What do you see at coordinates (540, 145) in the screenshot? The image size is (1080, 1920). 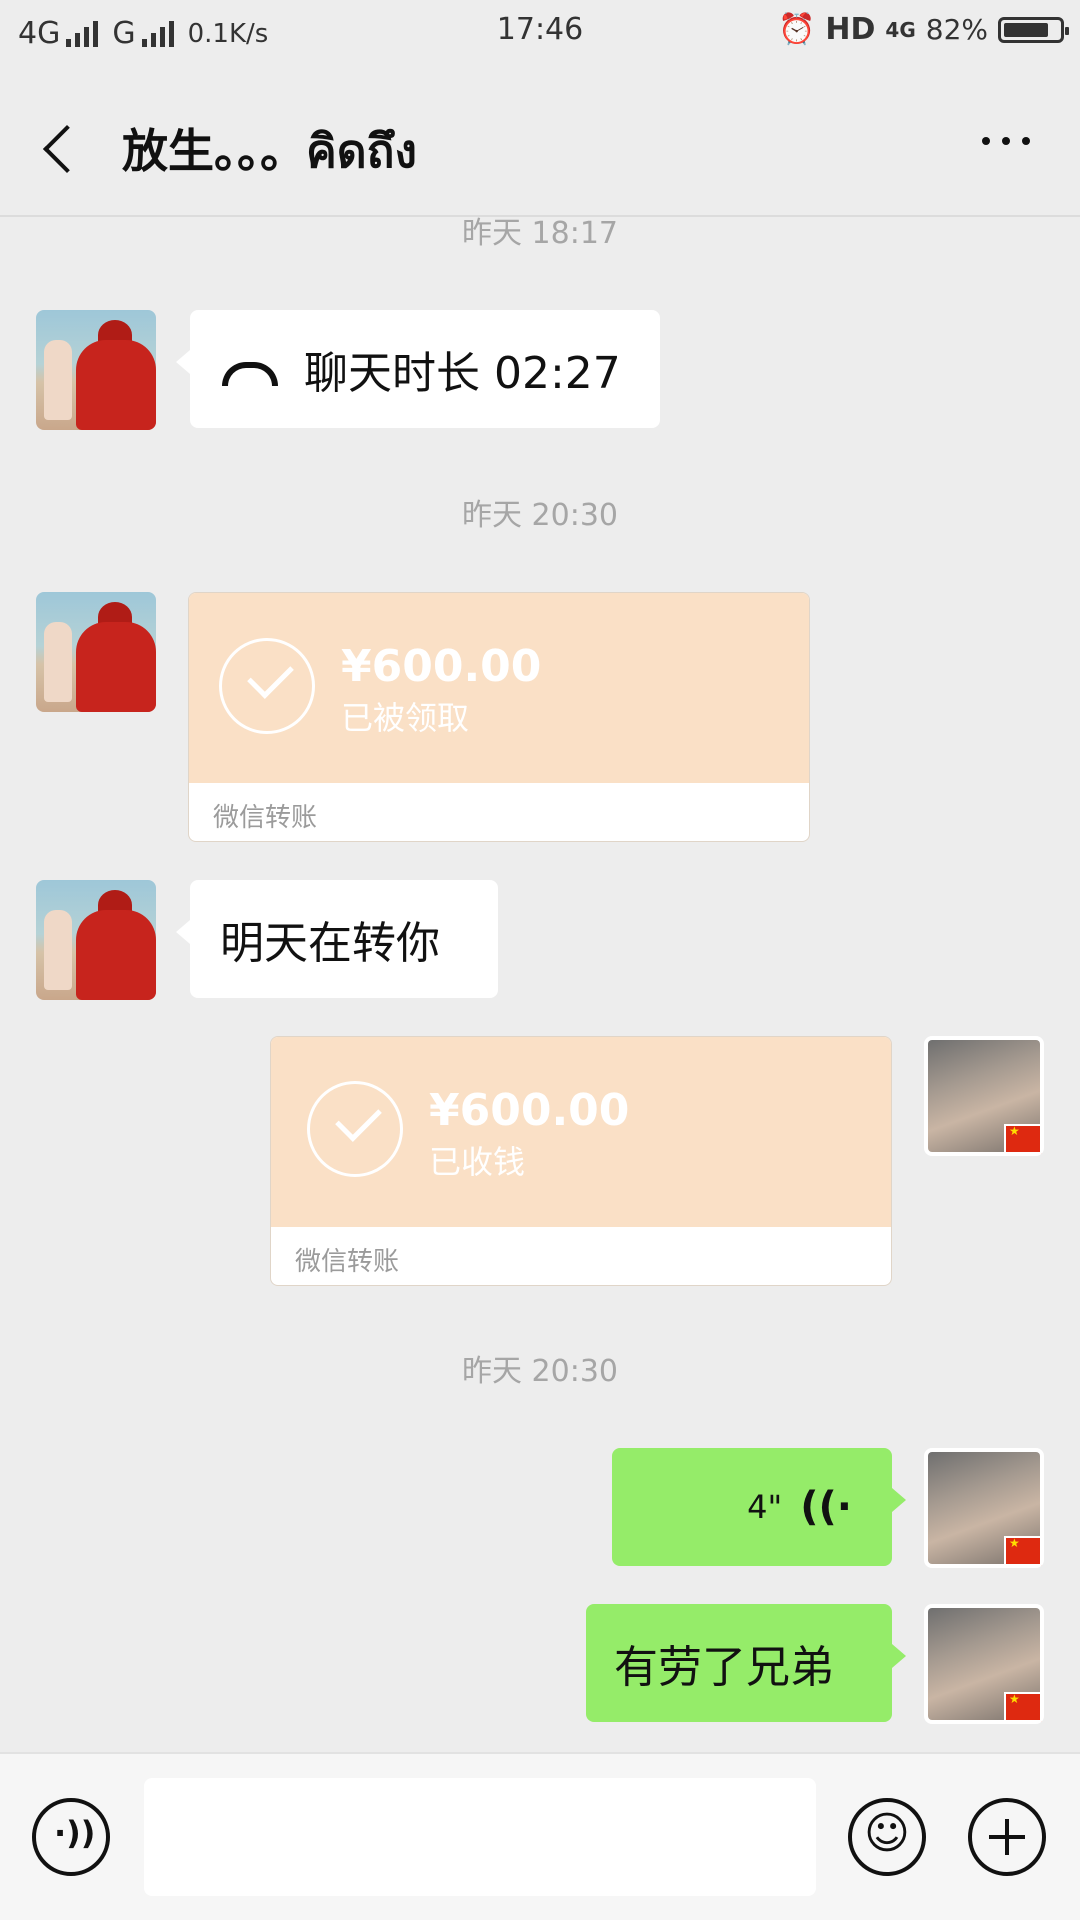 I see `chat-header: 放生。。。คิดถึง` at bounding box center [540, 145].